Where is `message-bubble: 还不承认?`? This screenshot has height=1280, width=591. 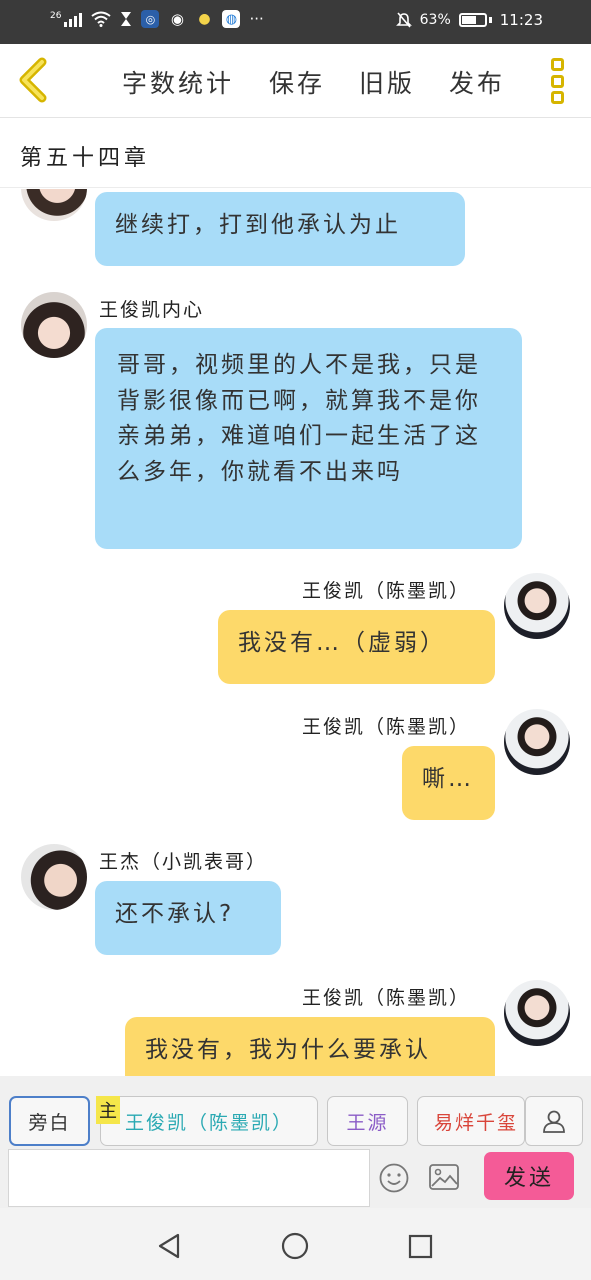
message-bubble: 还不承认? is located at coordinates (188, 918).